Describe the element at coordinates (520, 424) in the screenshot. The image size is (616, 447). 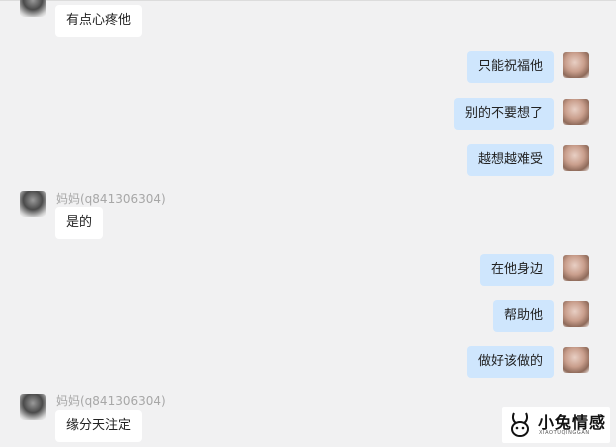
I see `rabbit-logo-icon` at that location.